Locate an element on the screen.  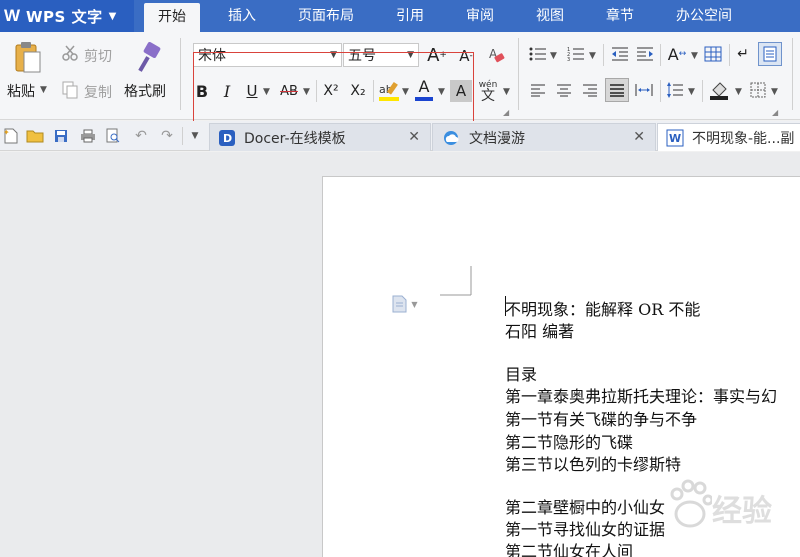
tab-office-space: 办公空间 is located at coordinates (704, 16).